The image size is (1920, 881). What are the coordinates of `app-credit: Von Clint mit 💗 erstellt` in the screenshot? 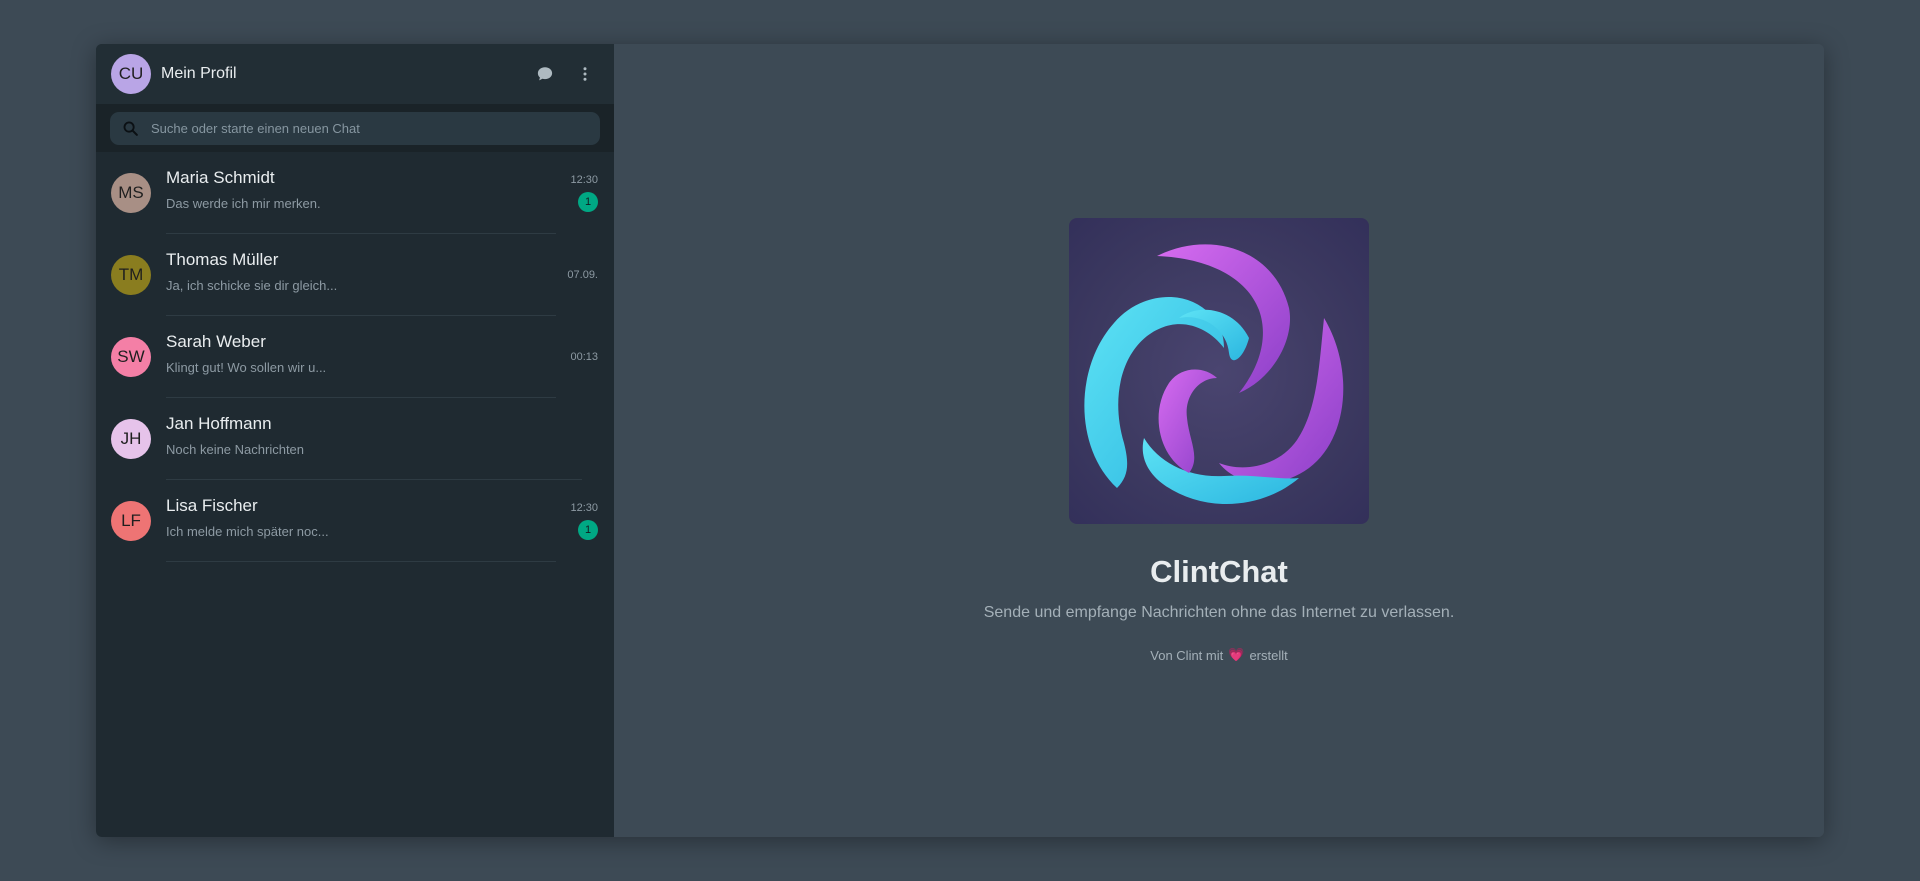 It's located at (1218, 655).